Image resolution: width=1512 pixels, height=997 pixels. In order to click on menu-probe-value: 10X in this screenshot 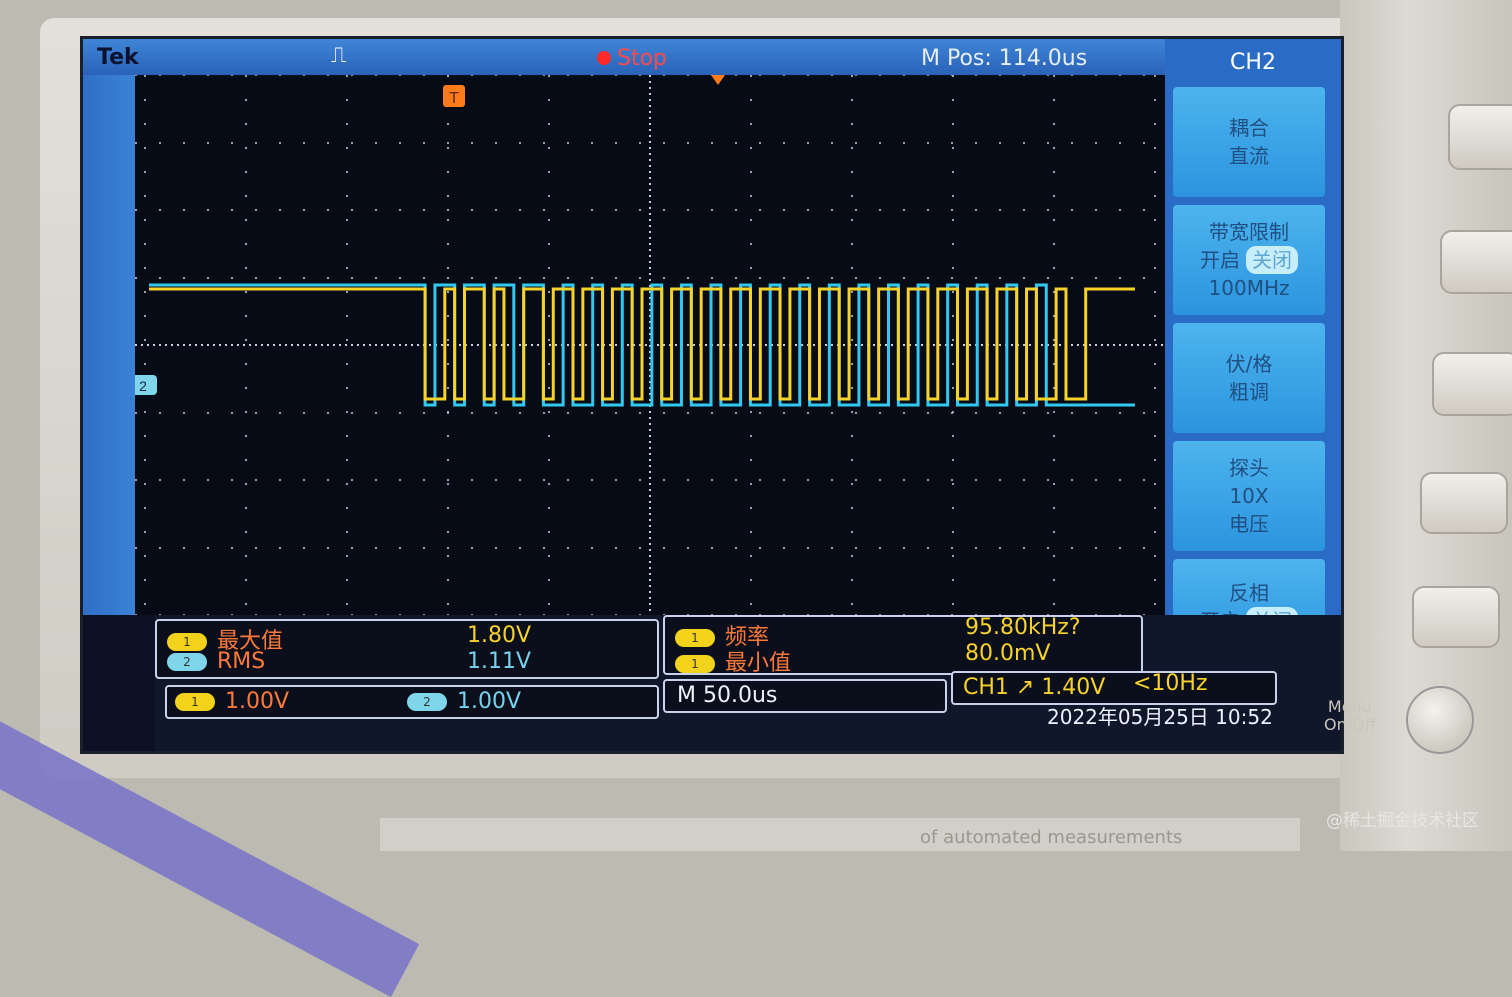, I will do `click(1249, 496)`.